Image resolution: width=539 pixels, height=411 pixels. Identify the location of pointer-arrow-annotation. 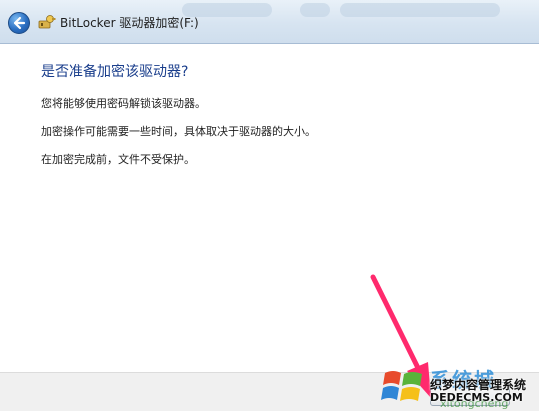
(400, 336).